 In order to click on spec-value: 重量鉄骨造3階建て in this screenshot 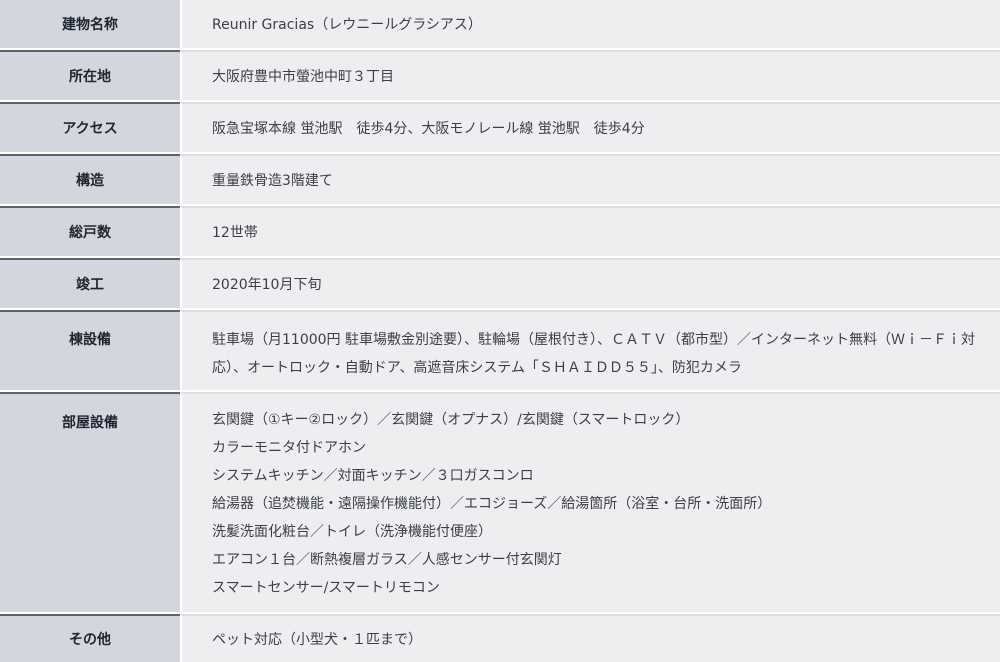, I will do `click(590, 179)`.